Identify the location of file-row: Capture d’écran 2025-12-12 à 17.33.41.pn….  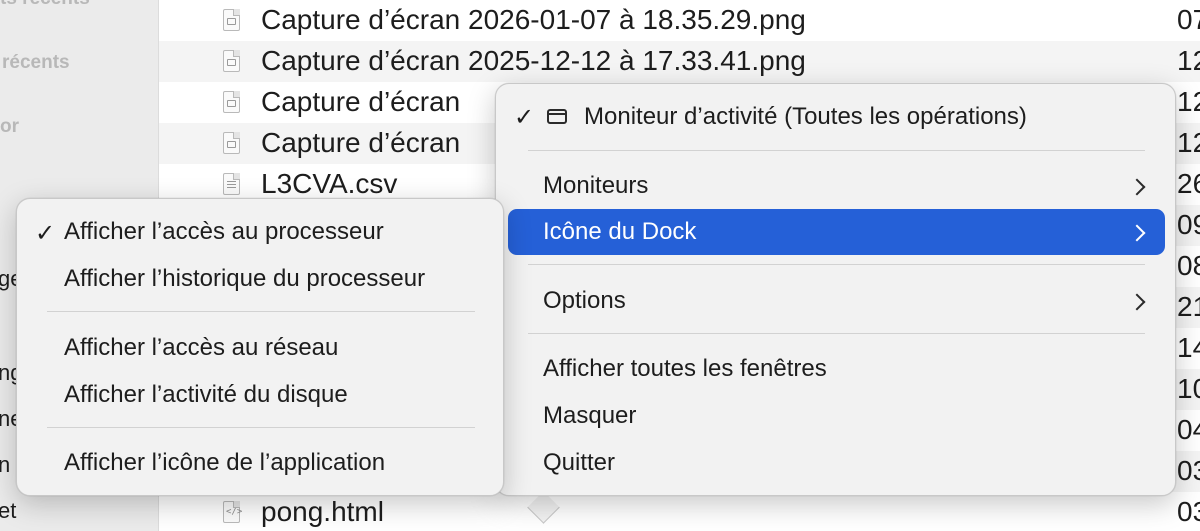
(679, 61).